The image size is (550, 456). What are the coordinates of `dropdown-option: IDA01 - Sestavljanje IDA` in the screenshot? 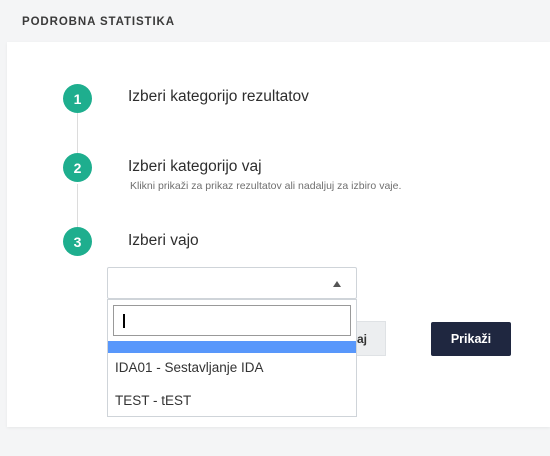 It's located at (189, 367).